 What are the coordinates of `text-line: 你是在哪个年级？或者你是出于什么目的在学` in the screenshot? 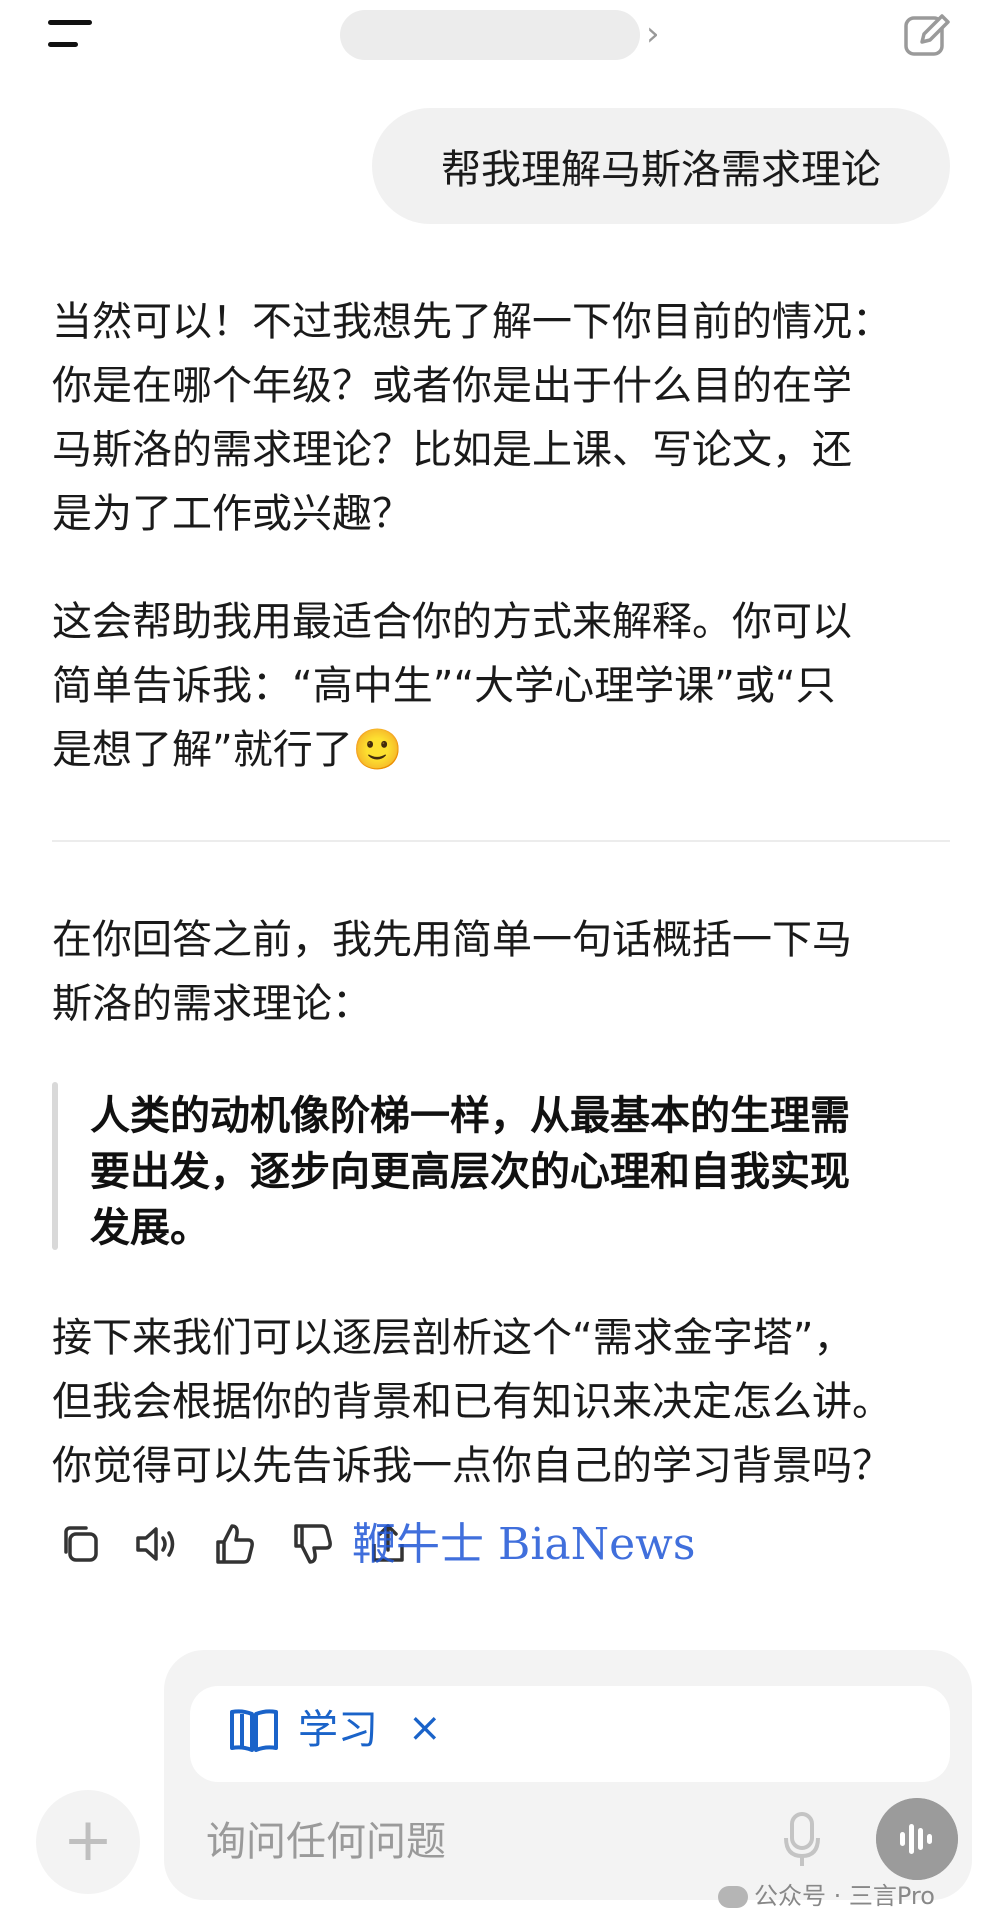 It's located at (452, 386).